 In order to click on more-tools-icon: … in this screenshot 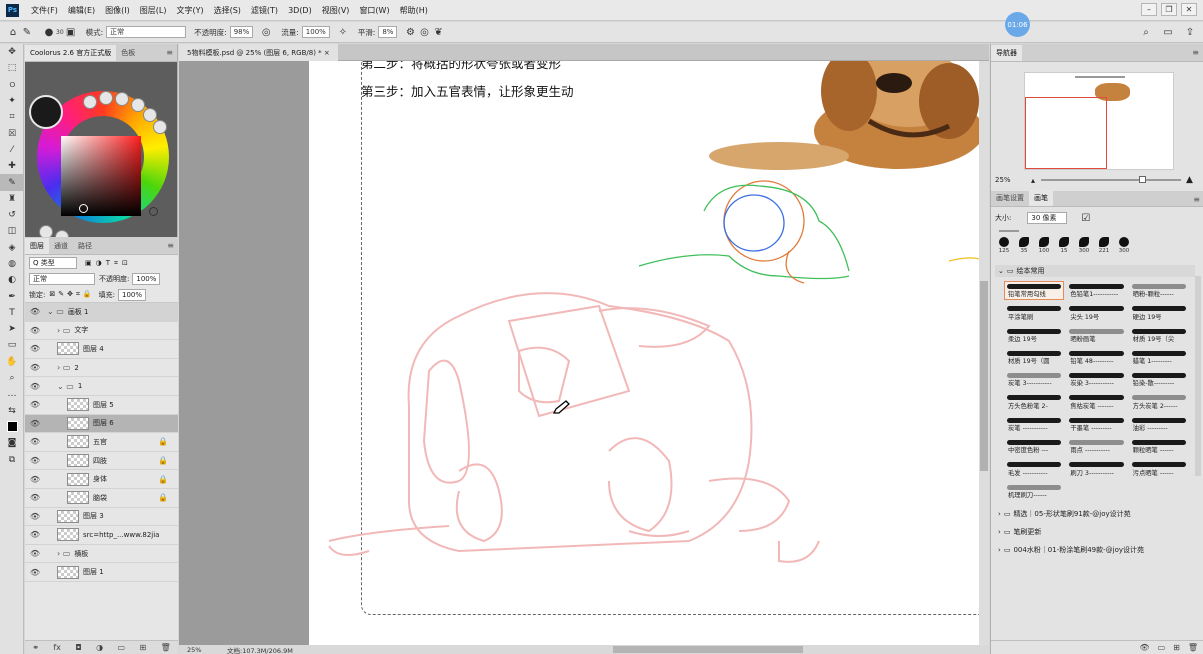, I will do `click(12, 394)`.